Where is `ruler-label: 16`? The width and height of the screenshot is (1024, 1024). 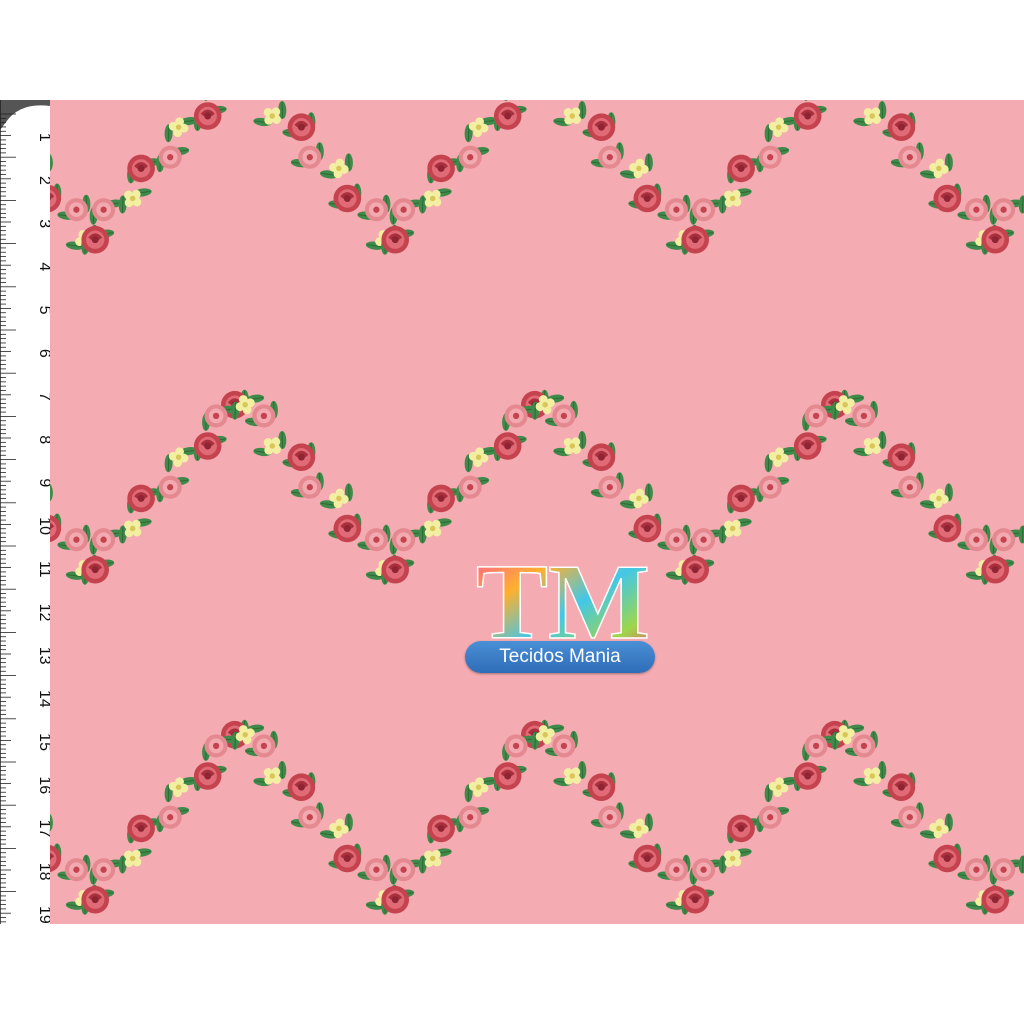 ruler-label: 16 is located at coordinates (43, 785).